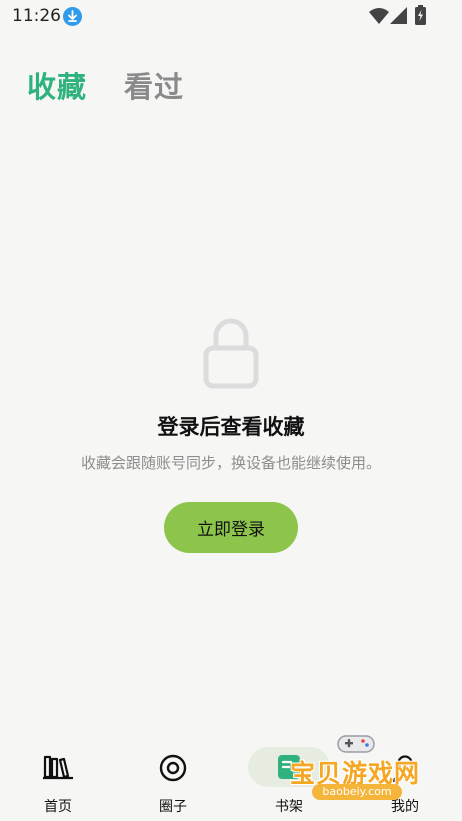  I want to click on nav-label-circle: 圈子, so click(173, 807).